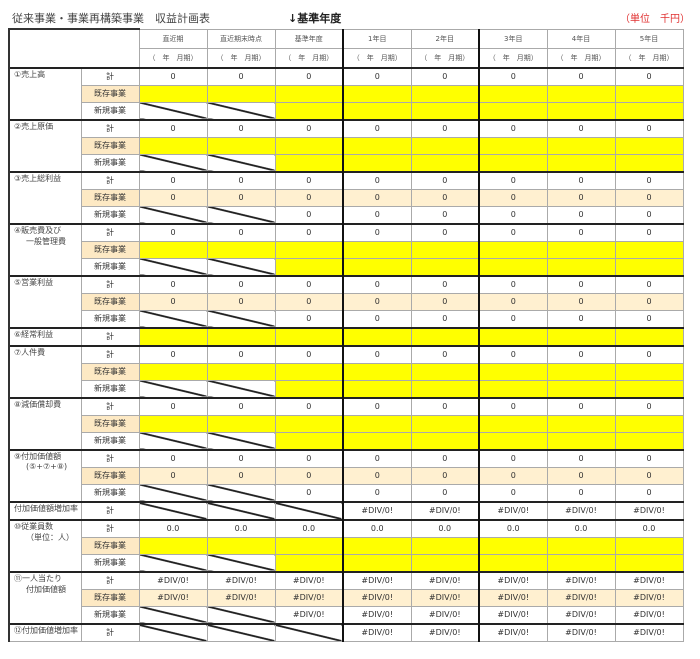 The height and width of the screenshot is (659, 700). What do you see at coordinates (241, 38) in the screenshot?
I see `column-year-header: 直近期末時点` at bounding box center [241, 38].